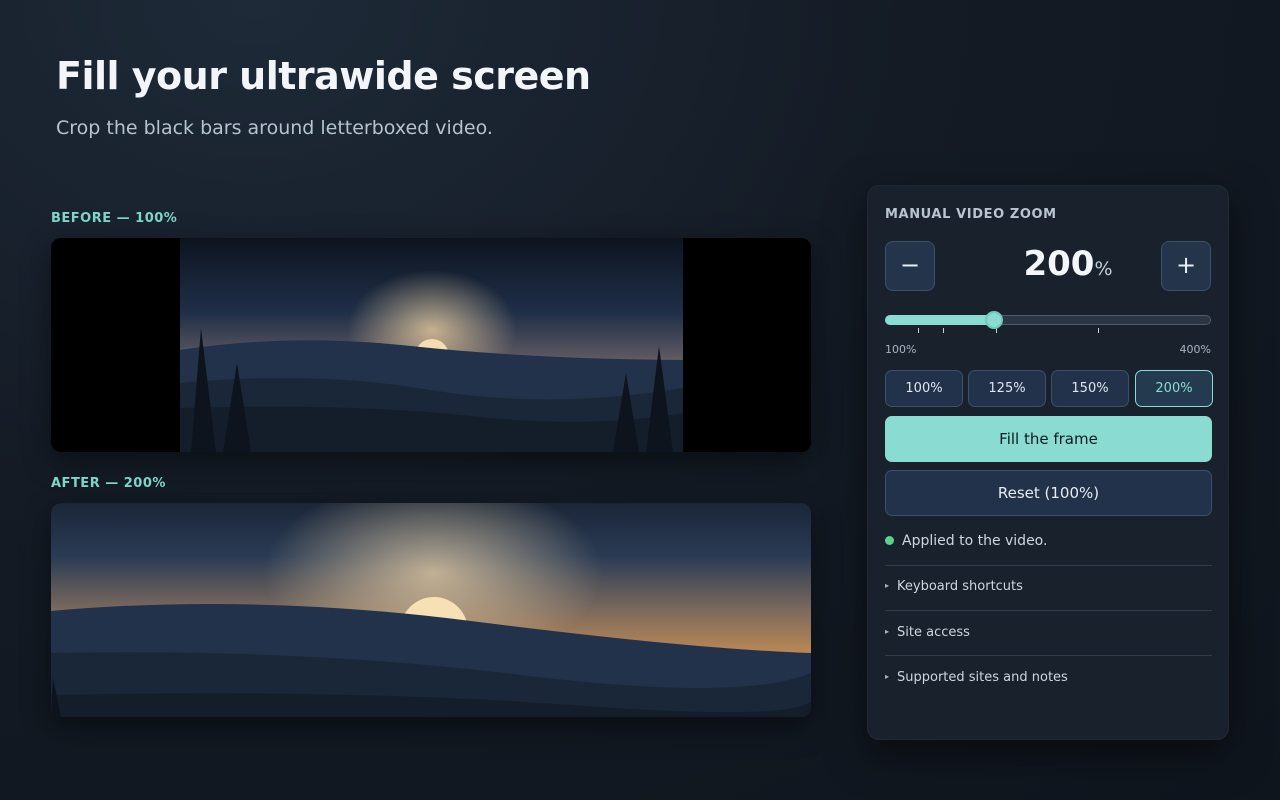 The width and height of the screenshot is (1280, 800). What do you see at coordinates (924, 388) in the screenshot?
I see `preset-100-button: 100%` at bounding box center [924, 388].